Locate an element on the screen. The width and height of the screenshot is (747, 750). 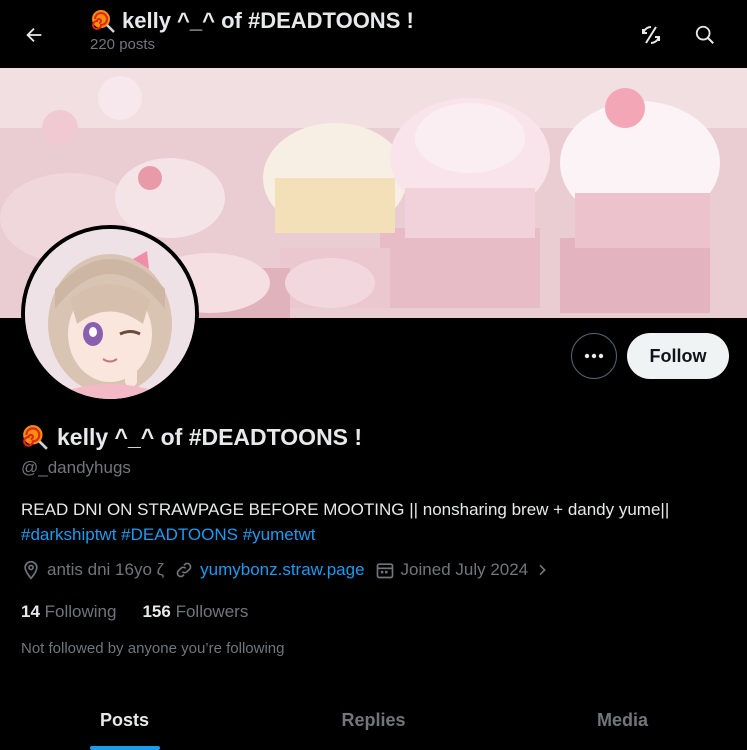
tab-label: Posts is located at coordinates (124, 719).